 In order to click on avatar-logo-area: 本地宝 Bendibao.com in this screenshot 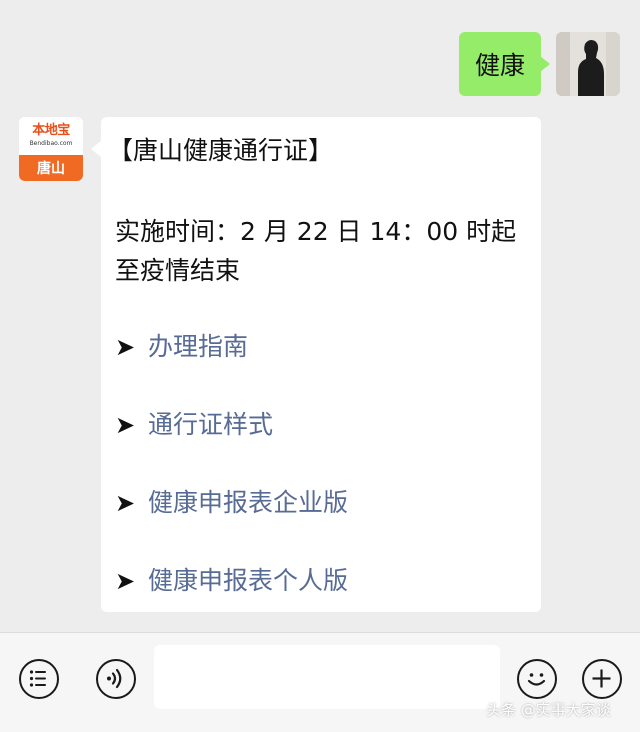, I will do `click(51, 136)`.